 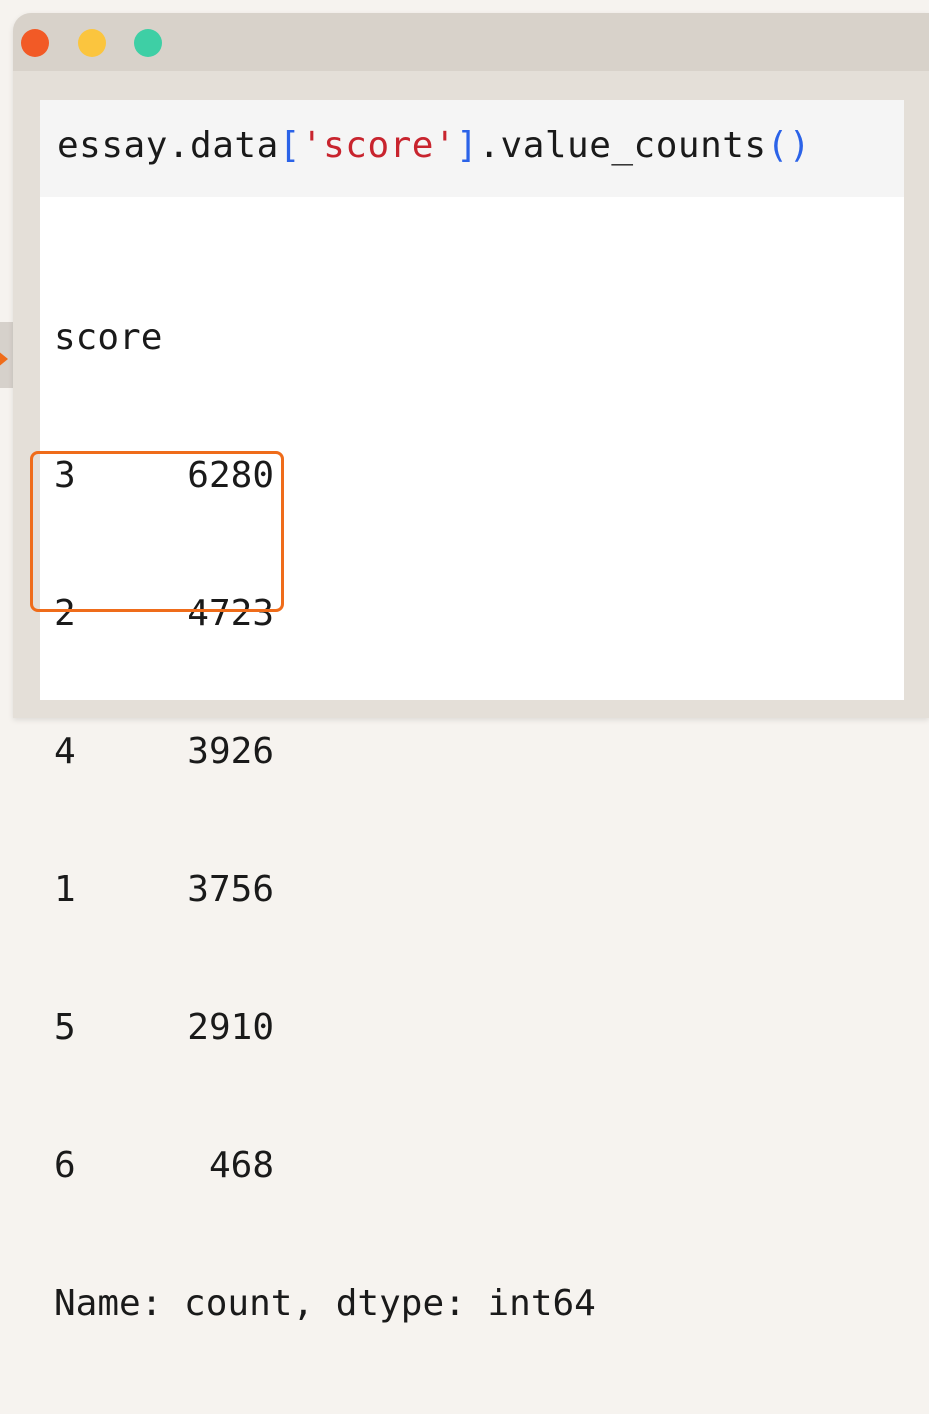 I want to click on code-parens: (), so click(x=788, y=145).